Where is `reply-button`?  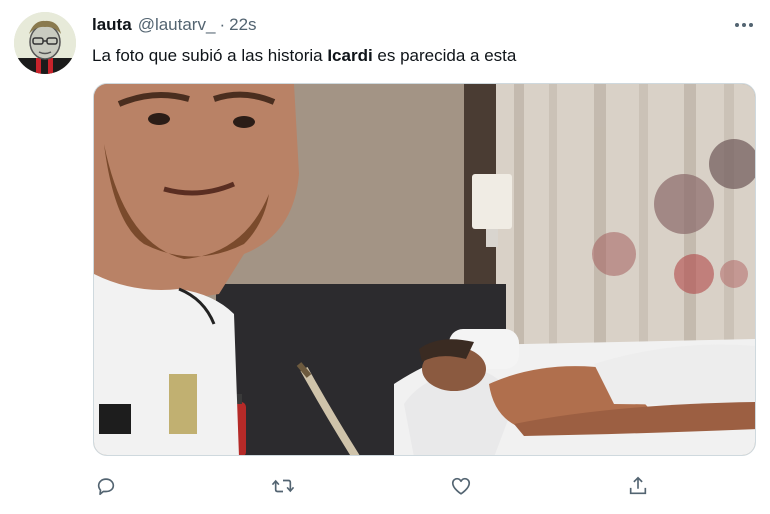
reply-button is located at coordinates (106, 486).